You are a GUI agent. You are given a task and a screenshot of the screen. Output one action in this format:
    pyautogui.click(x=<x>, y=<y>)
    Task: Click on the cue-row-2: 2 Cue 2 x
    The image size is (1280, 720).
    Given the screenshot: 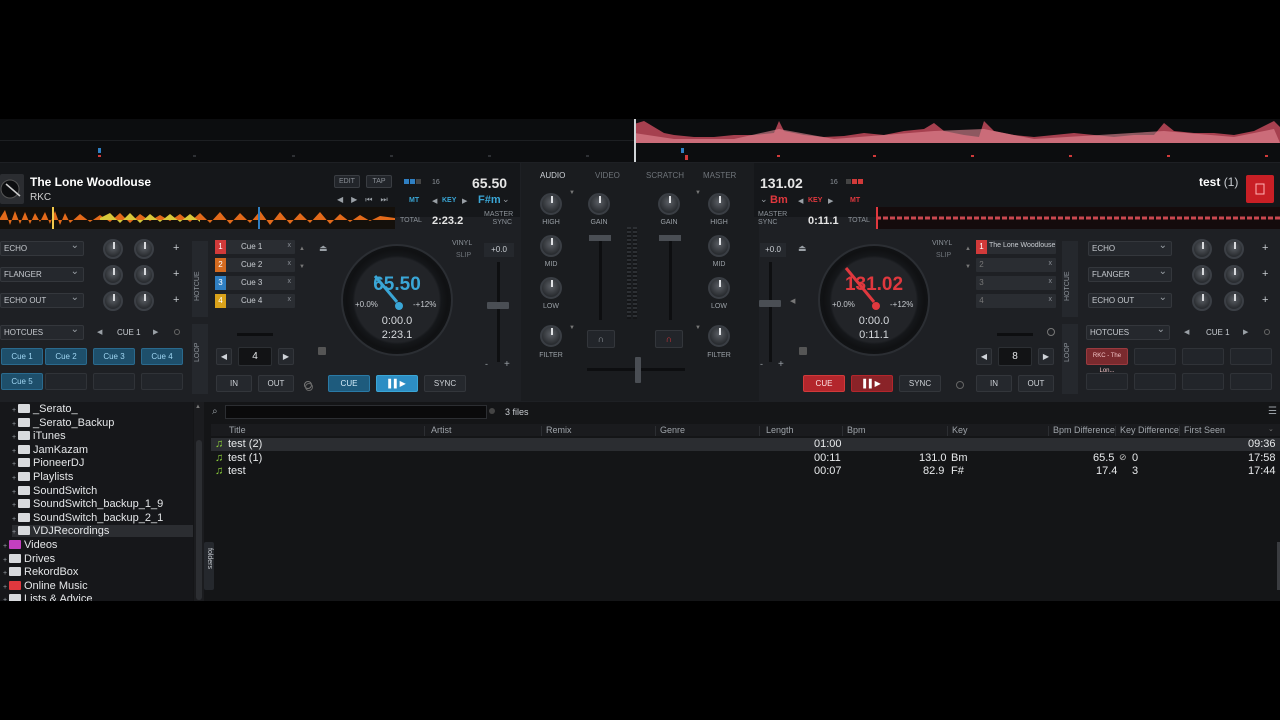 What is the action you would take?
    pyautogui.click(x=255, y=265)
    